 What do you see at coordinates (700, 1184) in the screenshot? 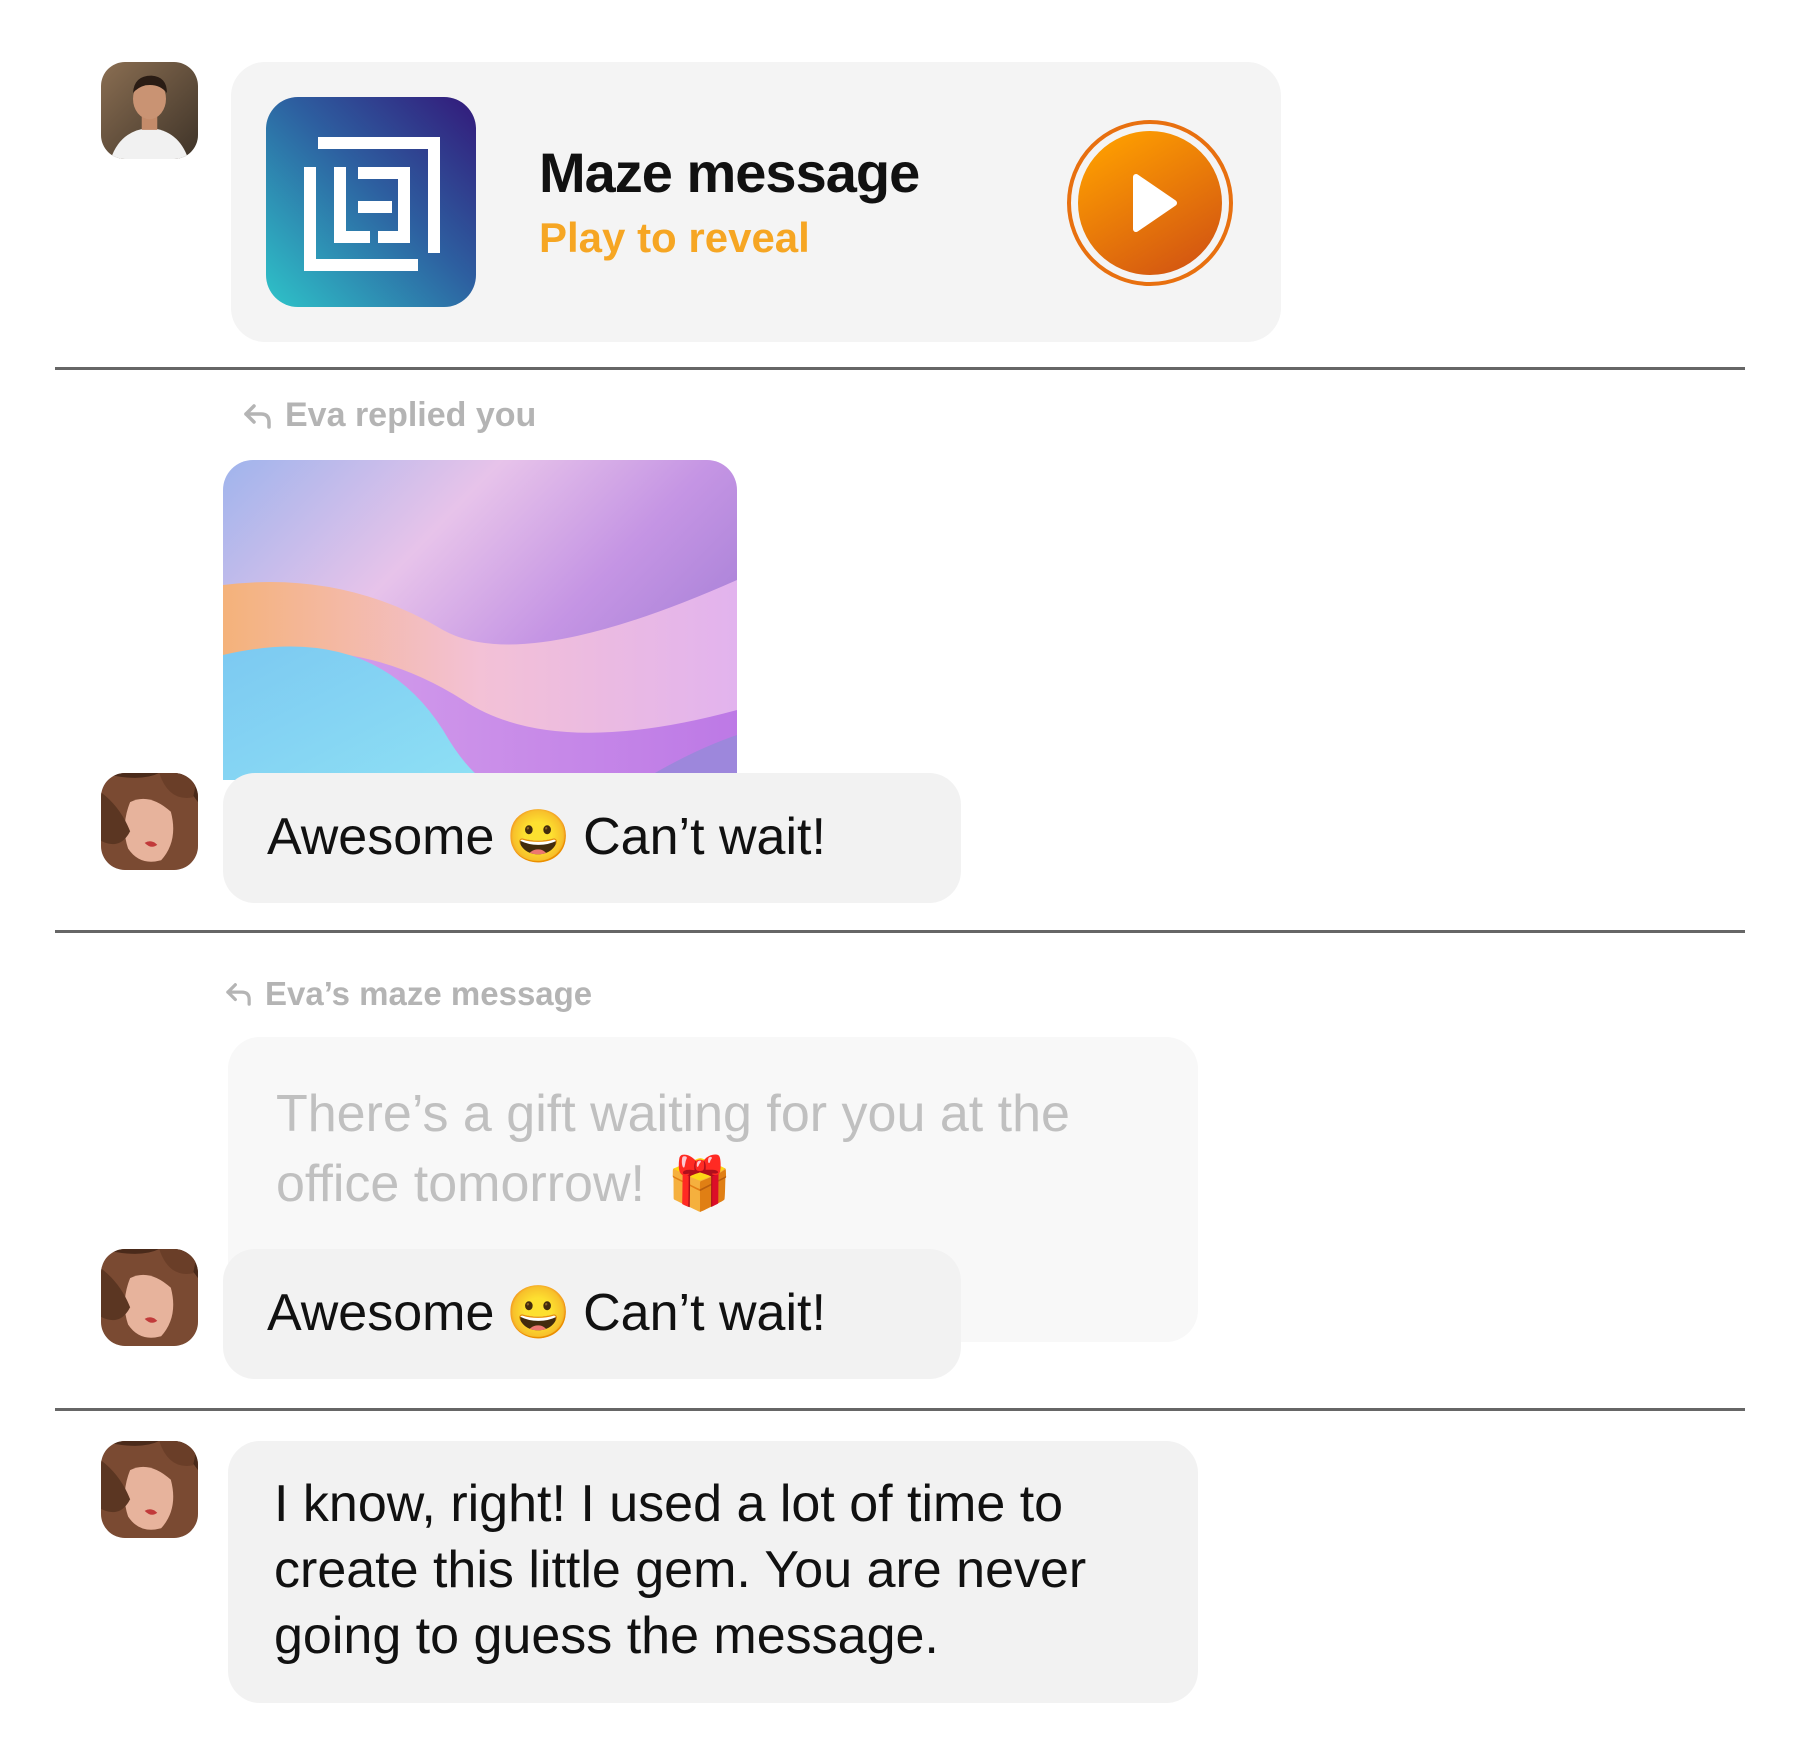
I see `gift-emoji: 🎁` at bounding box center [700, 1184].